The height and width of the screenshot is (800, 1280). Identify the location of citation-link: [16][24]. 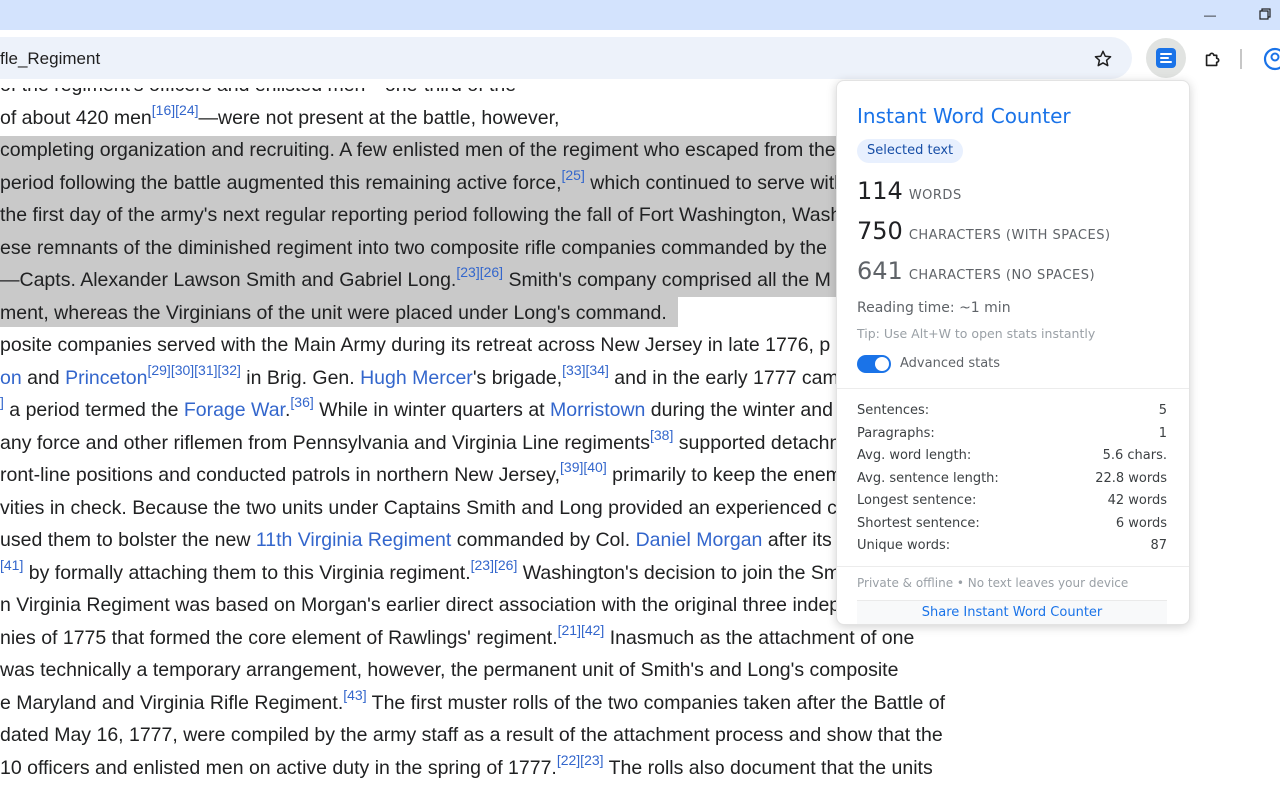
(175, 110).